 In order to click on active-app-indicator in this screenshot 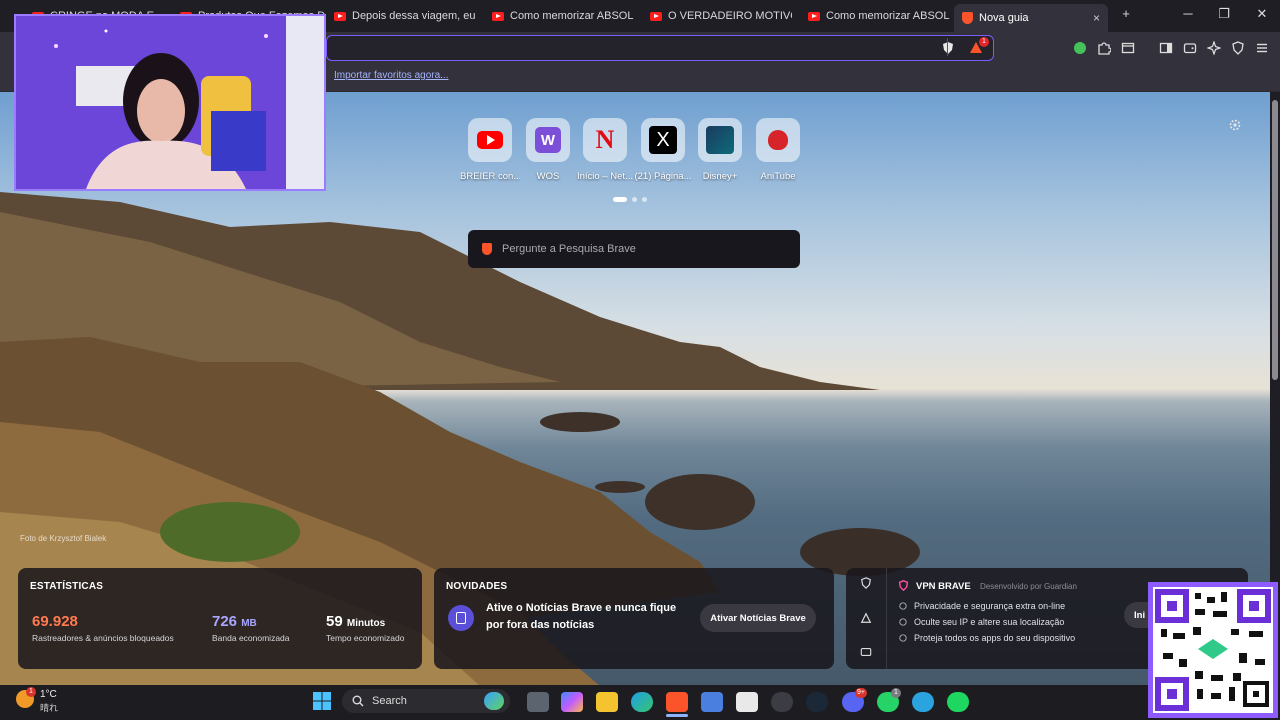, I will do `click(677, 715)`.